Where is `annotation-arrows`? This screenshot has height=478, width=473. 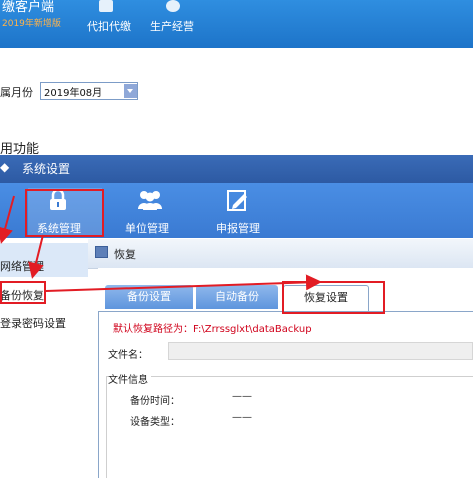 annotation-arrows is located at coordinates (161, 243).